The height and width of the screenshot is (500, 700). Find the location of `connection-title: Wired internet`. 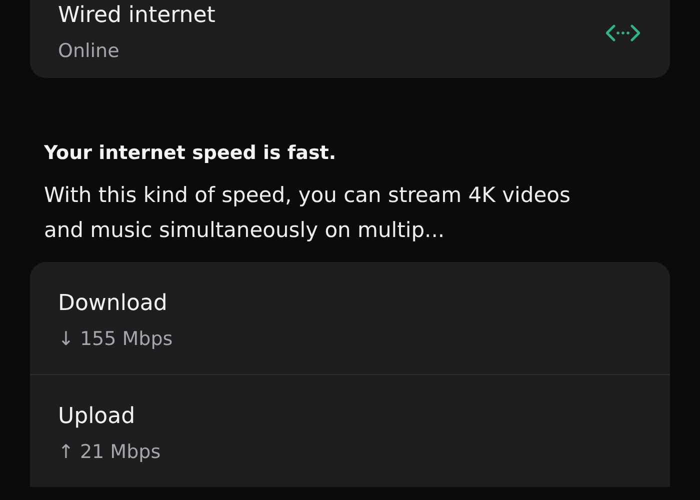

connection-title: Wired internet is located at coordinates (137, 16).